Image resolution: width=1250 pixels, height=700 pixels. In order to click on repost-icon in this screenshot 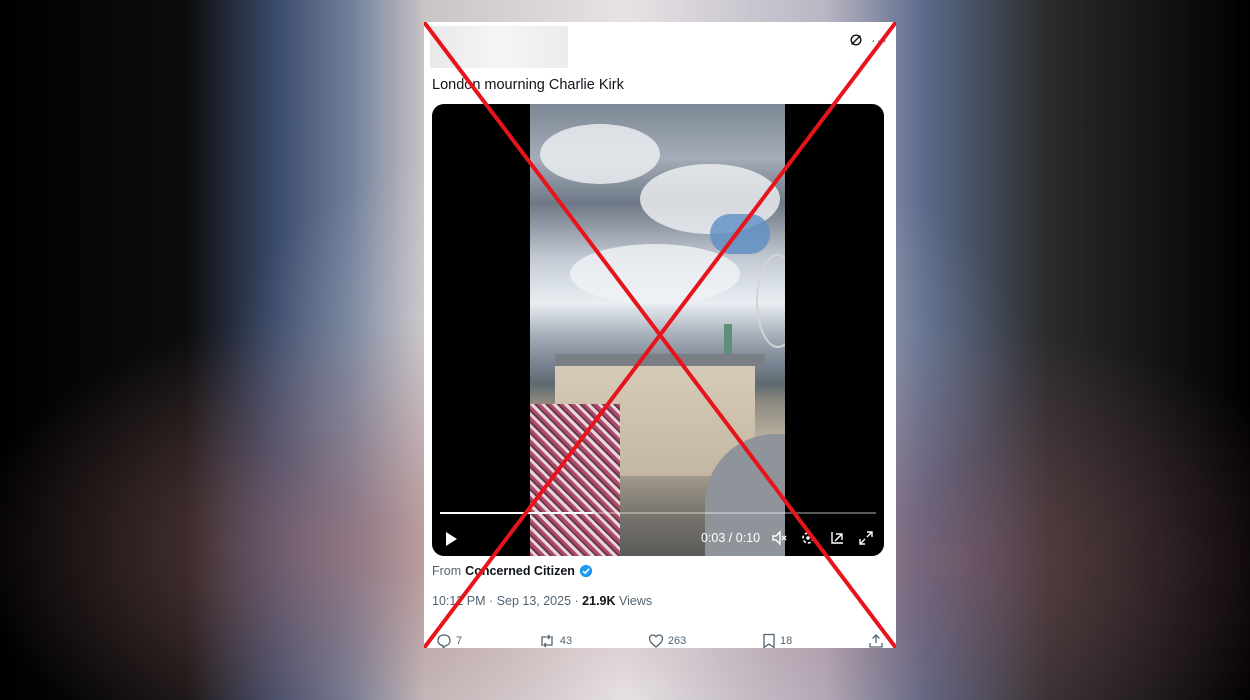, I will do `click(547, 641)`.